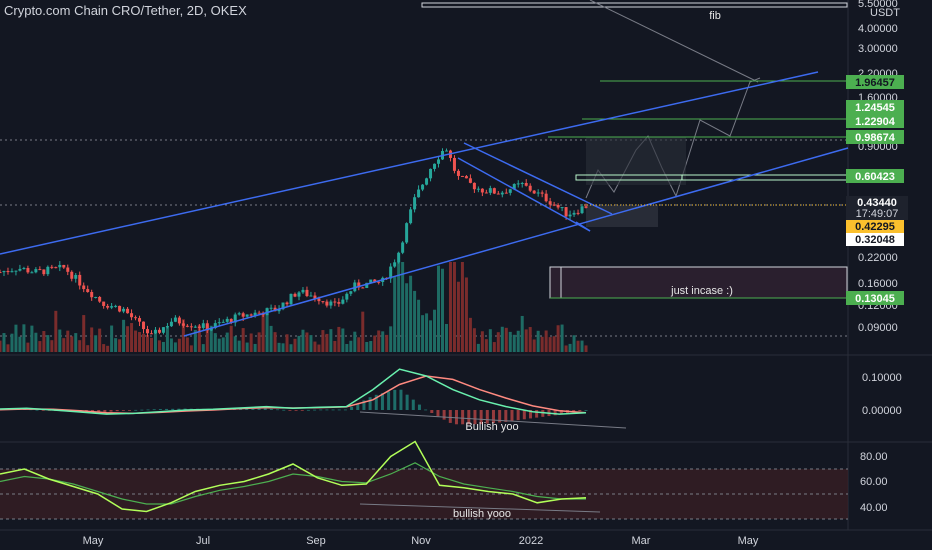 The image size is (932, 550). Describe the element at coordinates (882, 378) in the screenshot. I see `macd-tick: 0.10000` at that location.